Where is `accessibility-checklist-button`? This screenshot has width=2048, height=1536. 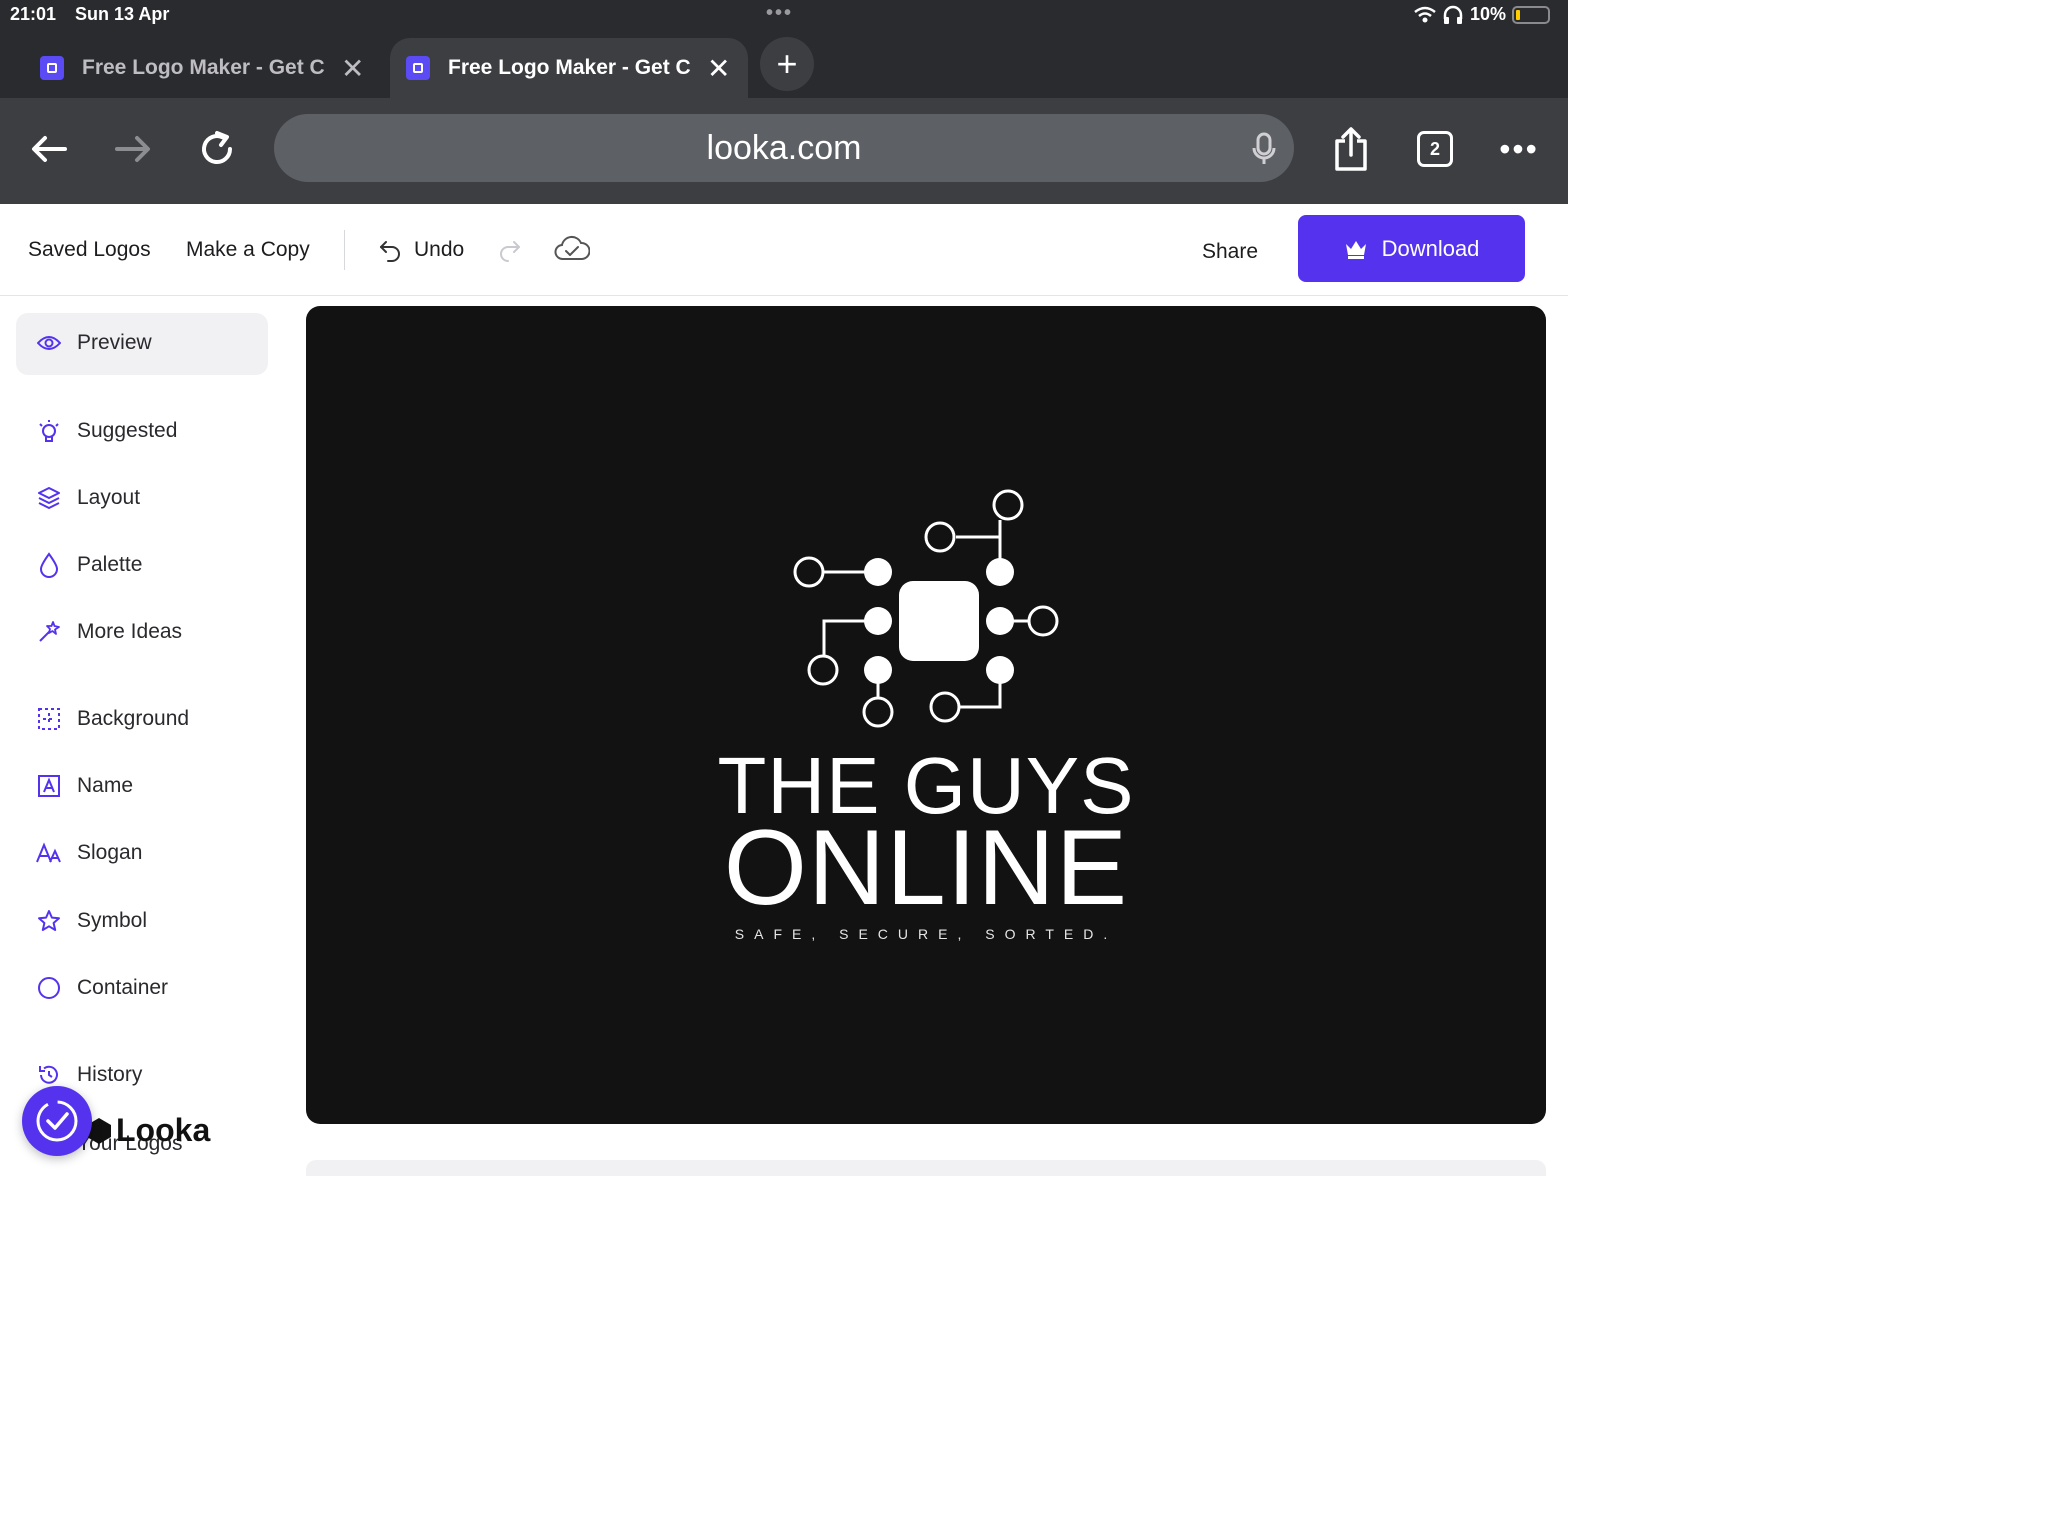 accessibility-checklist-button is located at coordinates (57, 1121).